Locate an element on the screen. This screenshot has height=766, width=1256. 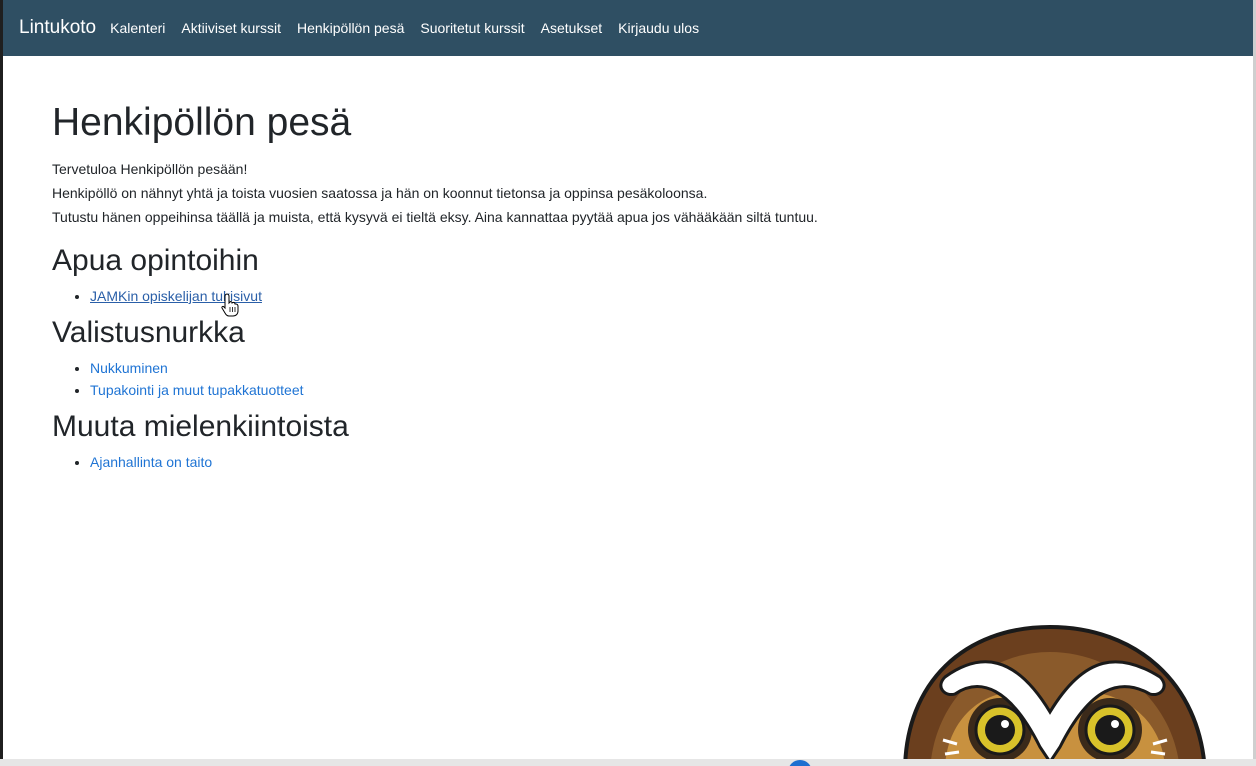
nav-link-completed-courses: Suoritetut kurssit is located at coordinates (472, 28).